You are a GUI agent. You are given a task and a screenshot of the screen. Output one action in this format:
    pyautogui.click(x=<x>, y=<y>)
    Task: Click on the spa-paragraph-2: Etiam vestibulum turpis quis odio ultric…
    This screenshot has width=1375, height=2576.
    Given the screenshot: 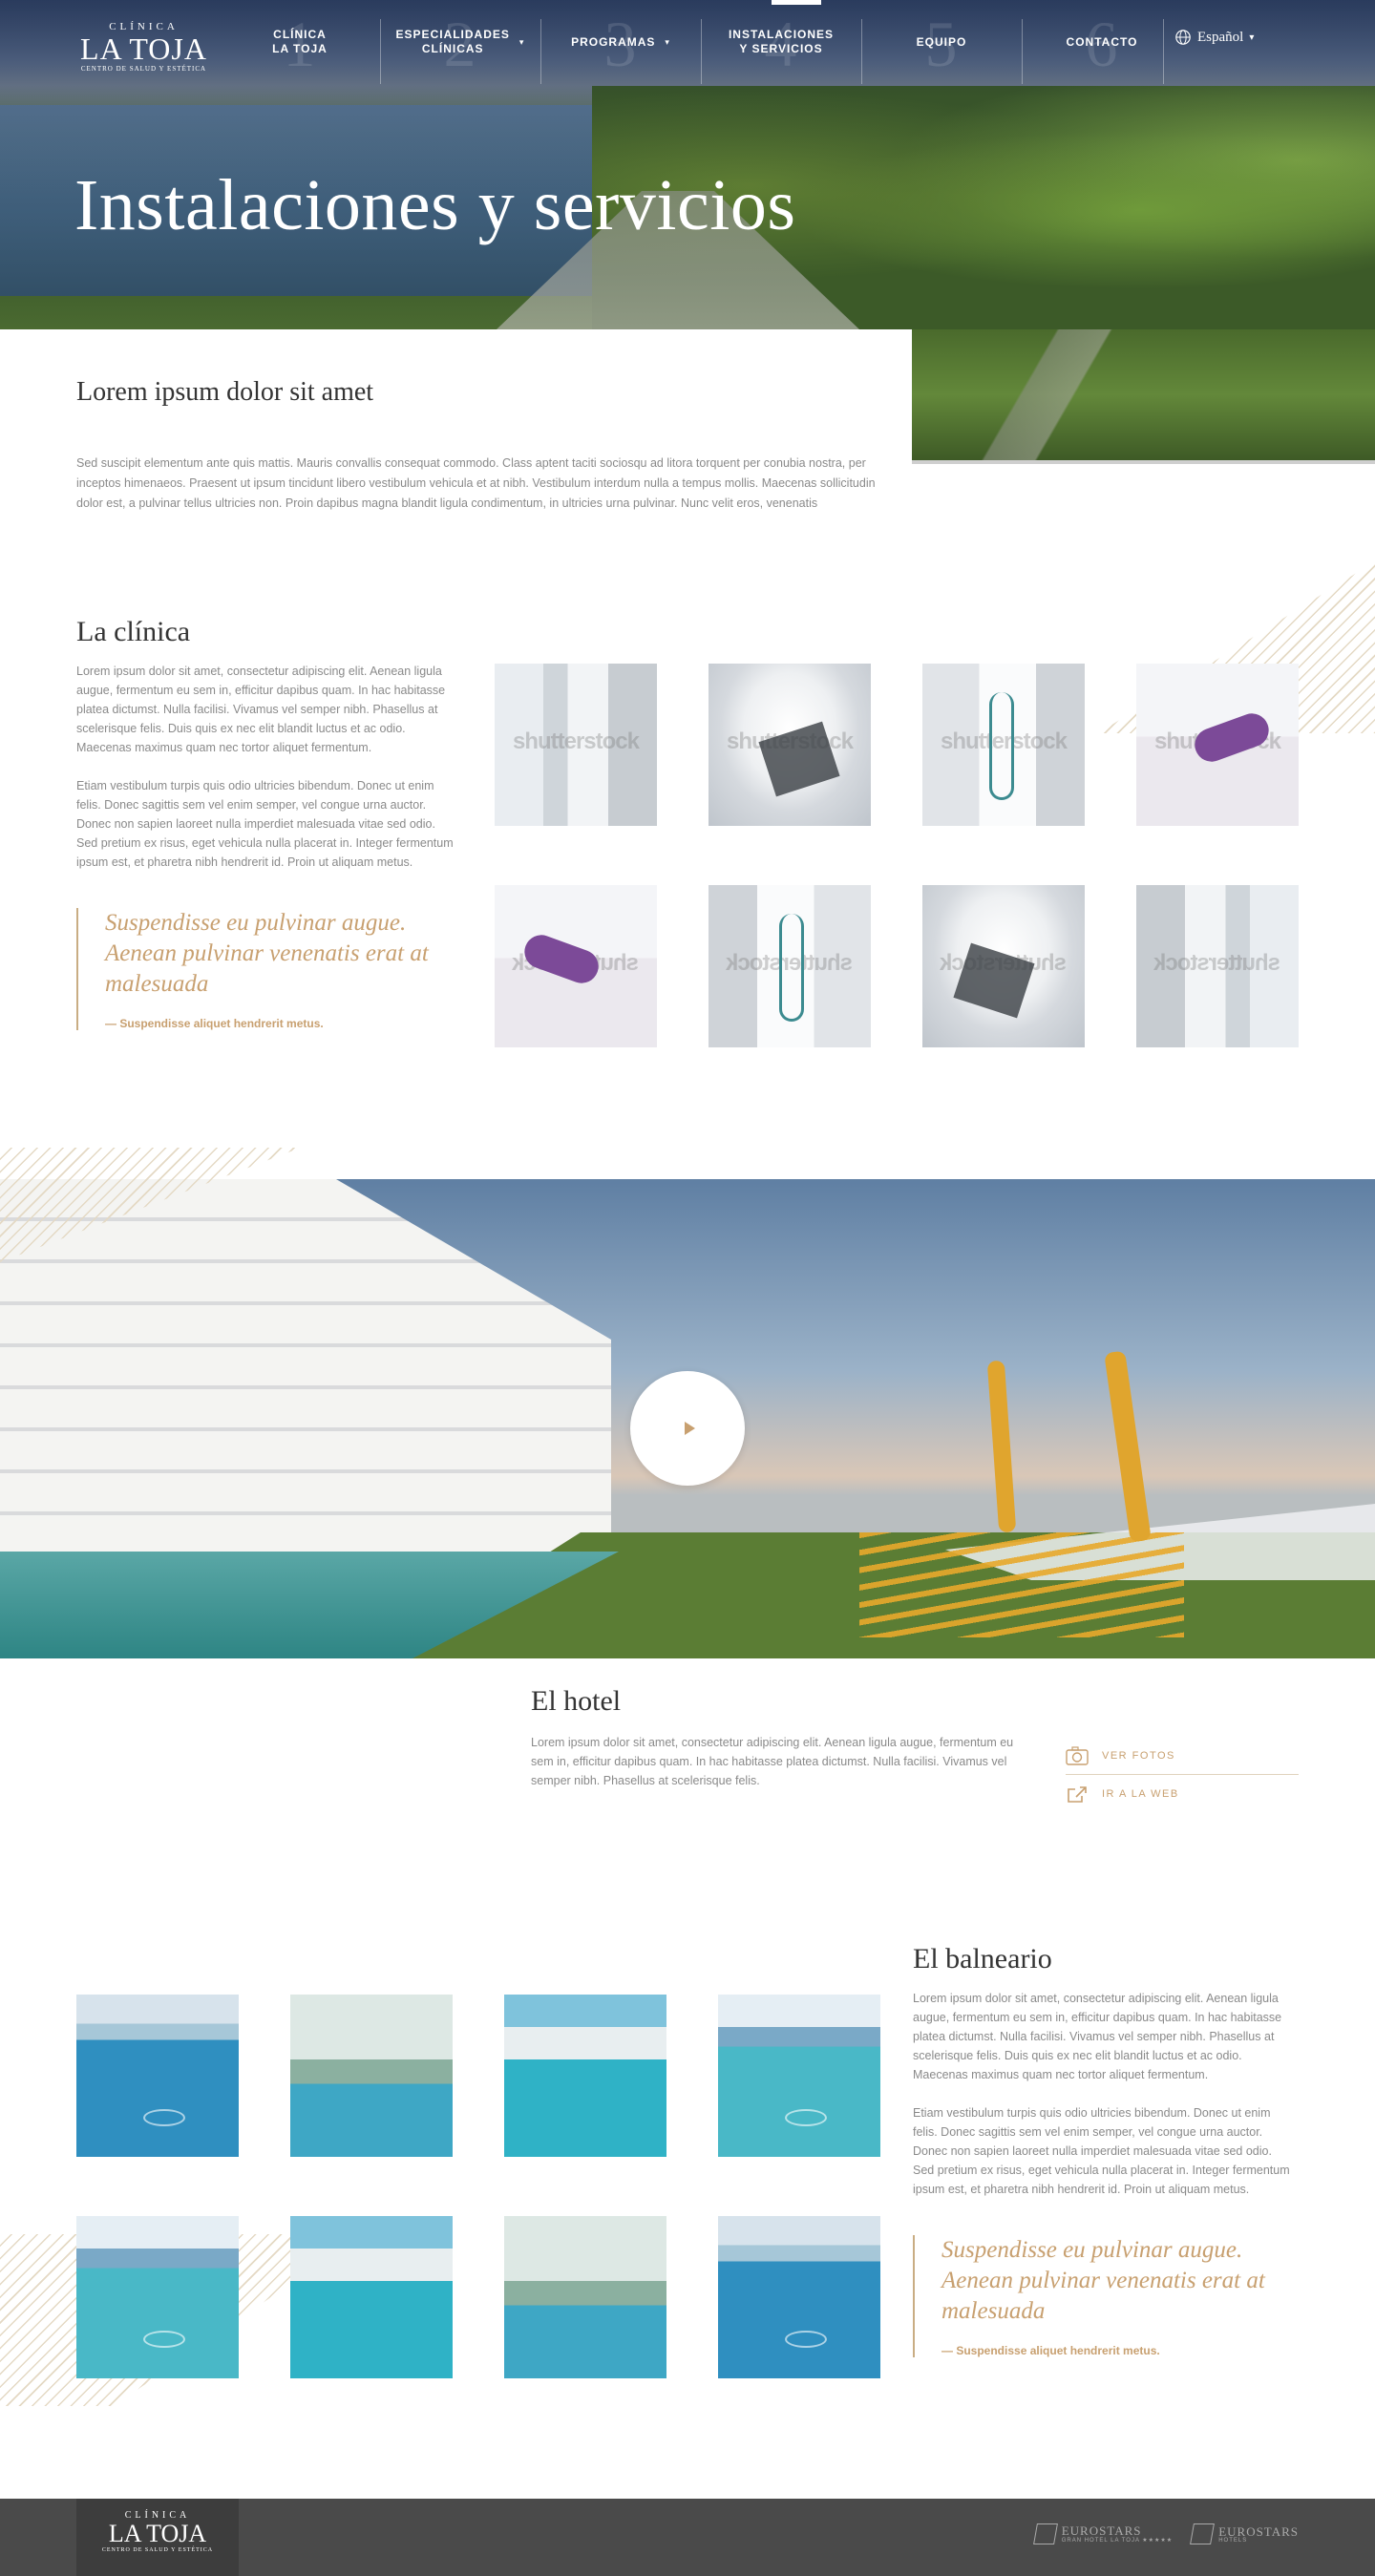 What is the action you would take?
    pyautogui.click(x=1102, y=2151)
    